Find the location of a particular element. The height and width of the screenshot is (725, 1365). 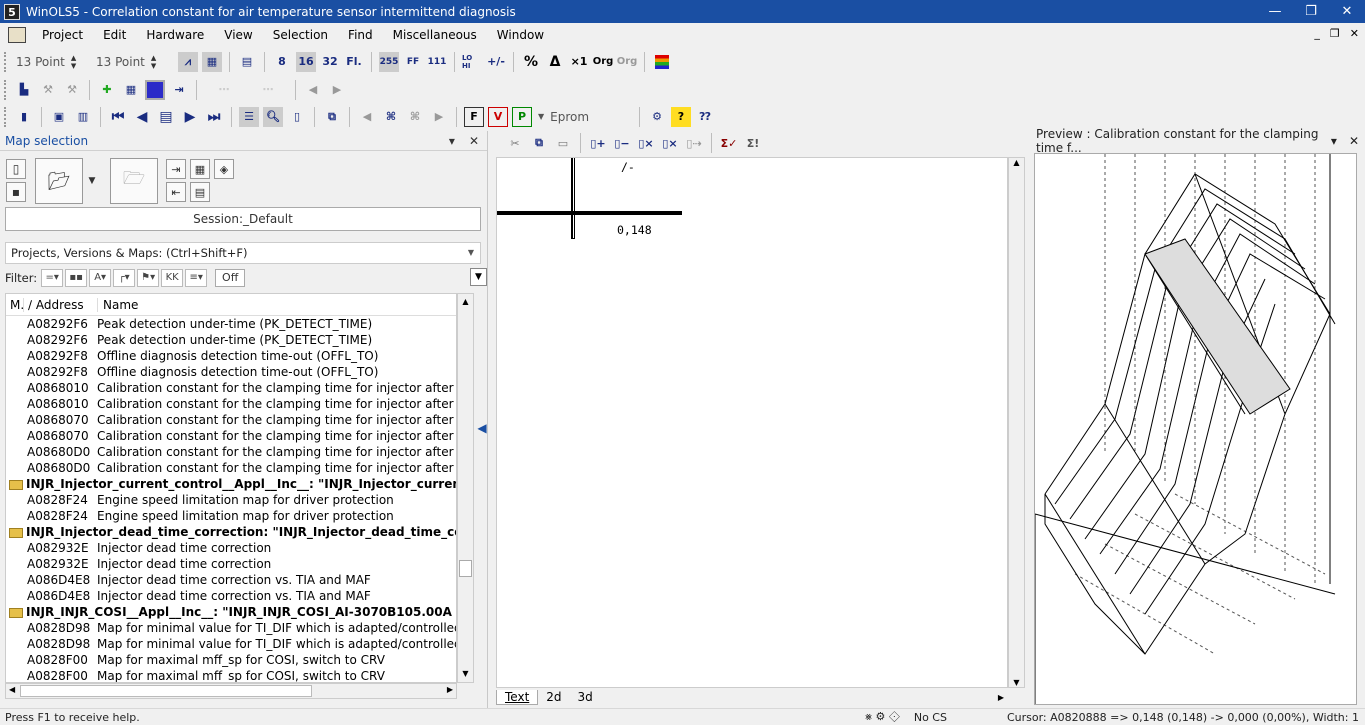

app-icon: 5 is located at coordinates (12, 11).